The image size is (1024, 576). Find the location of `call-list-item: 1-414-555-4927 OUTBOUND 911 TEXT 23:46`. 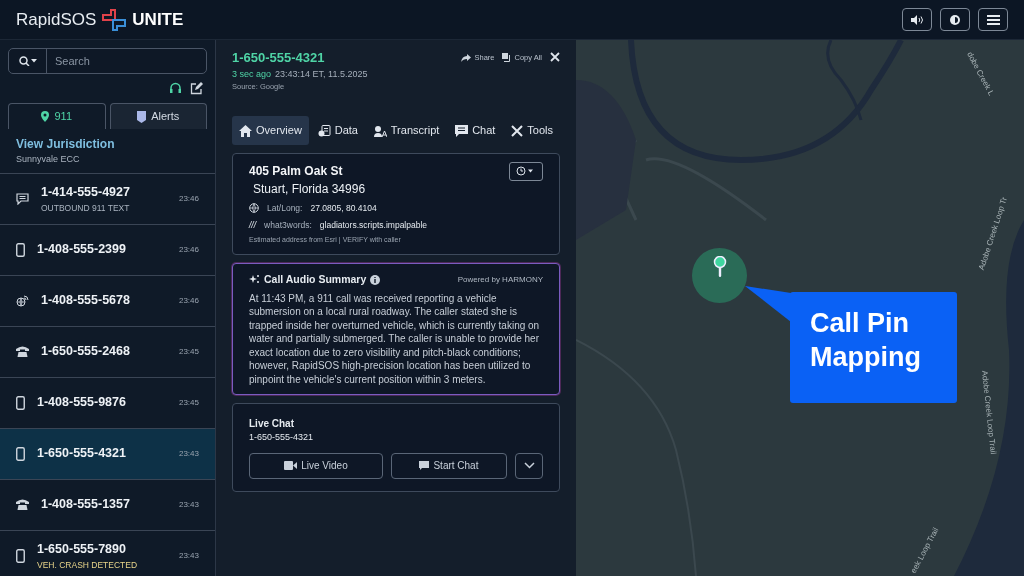

call-list-item: 1-414-555-4927 OUTBOUND 911 TEXT 23:46 is located at coordinates (107, 199).